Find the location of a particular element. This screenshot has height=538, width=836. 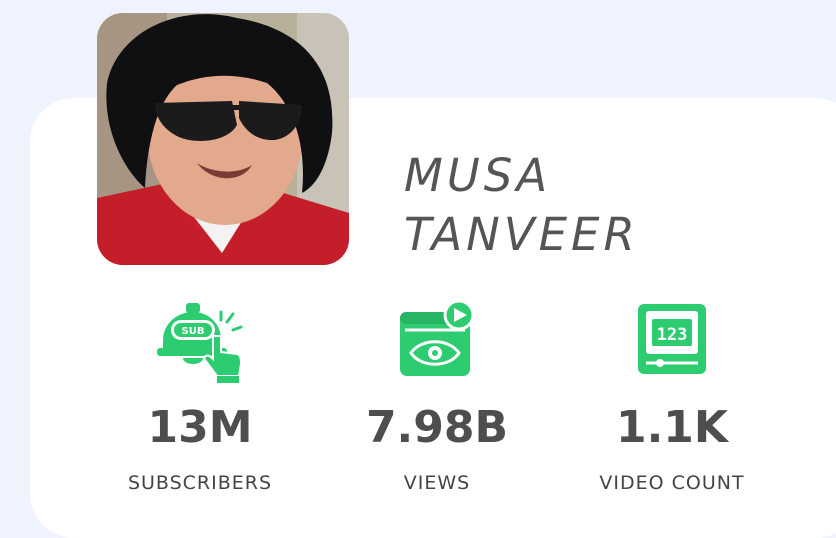

counter-123-icon: 123 is located at coordinates (672, 339).